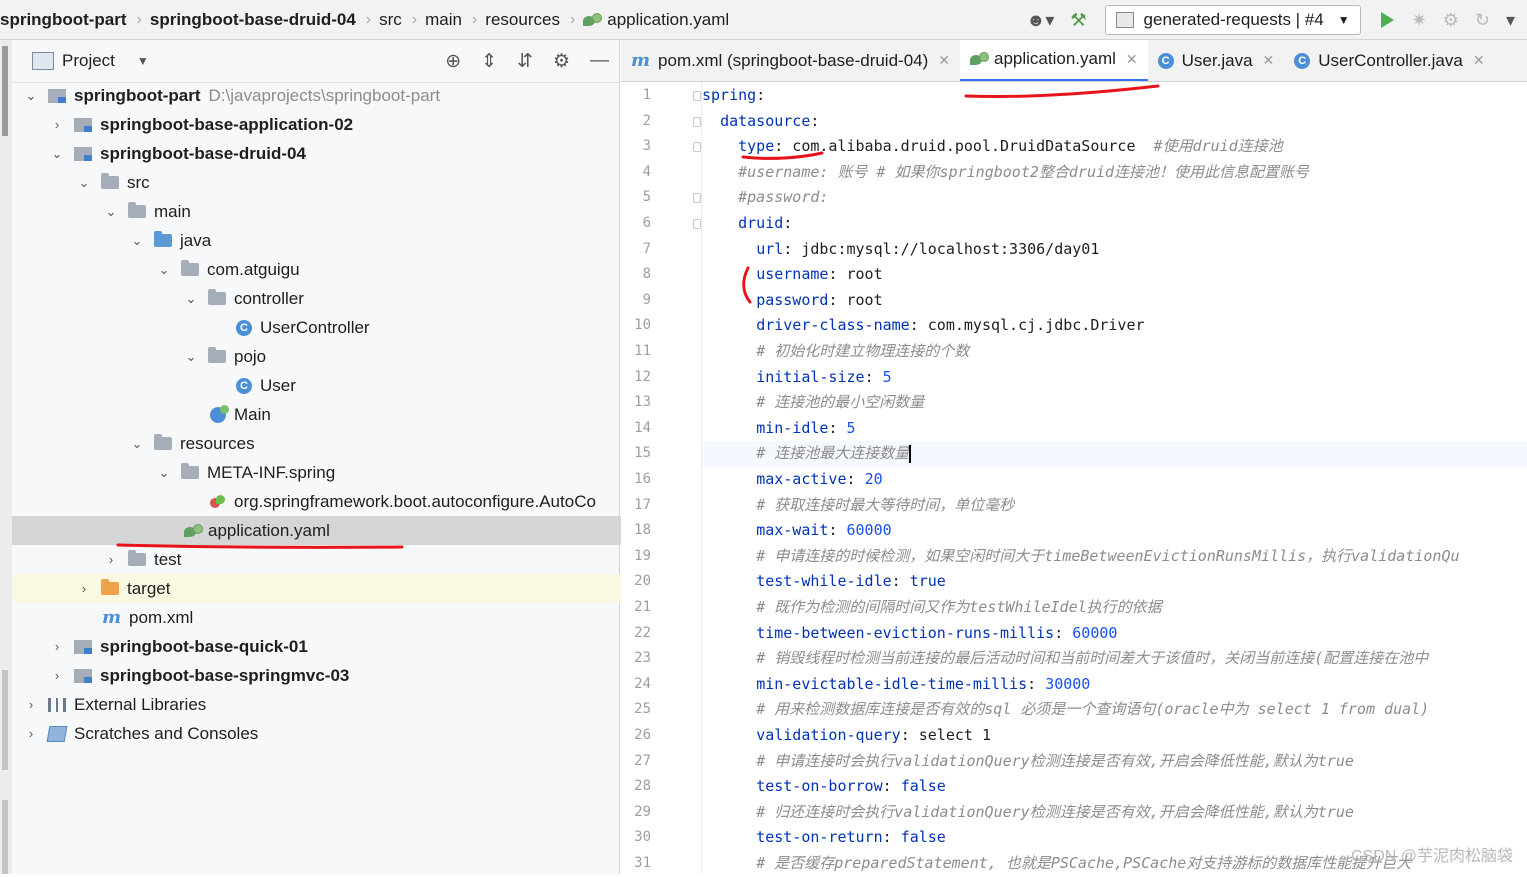  Describe the element at coordinates (334, 124) in the screenshot. I see `tree-node: › springboot-base-application-02` at that location.